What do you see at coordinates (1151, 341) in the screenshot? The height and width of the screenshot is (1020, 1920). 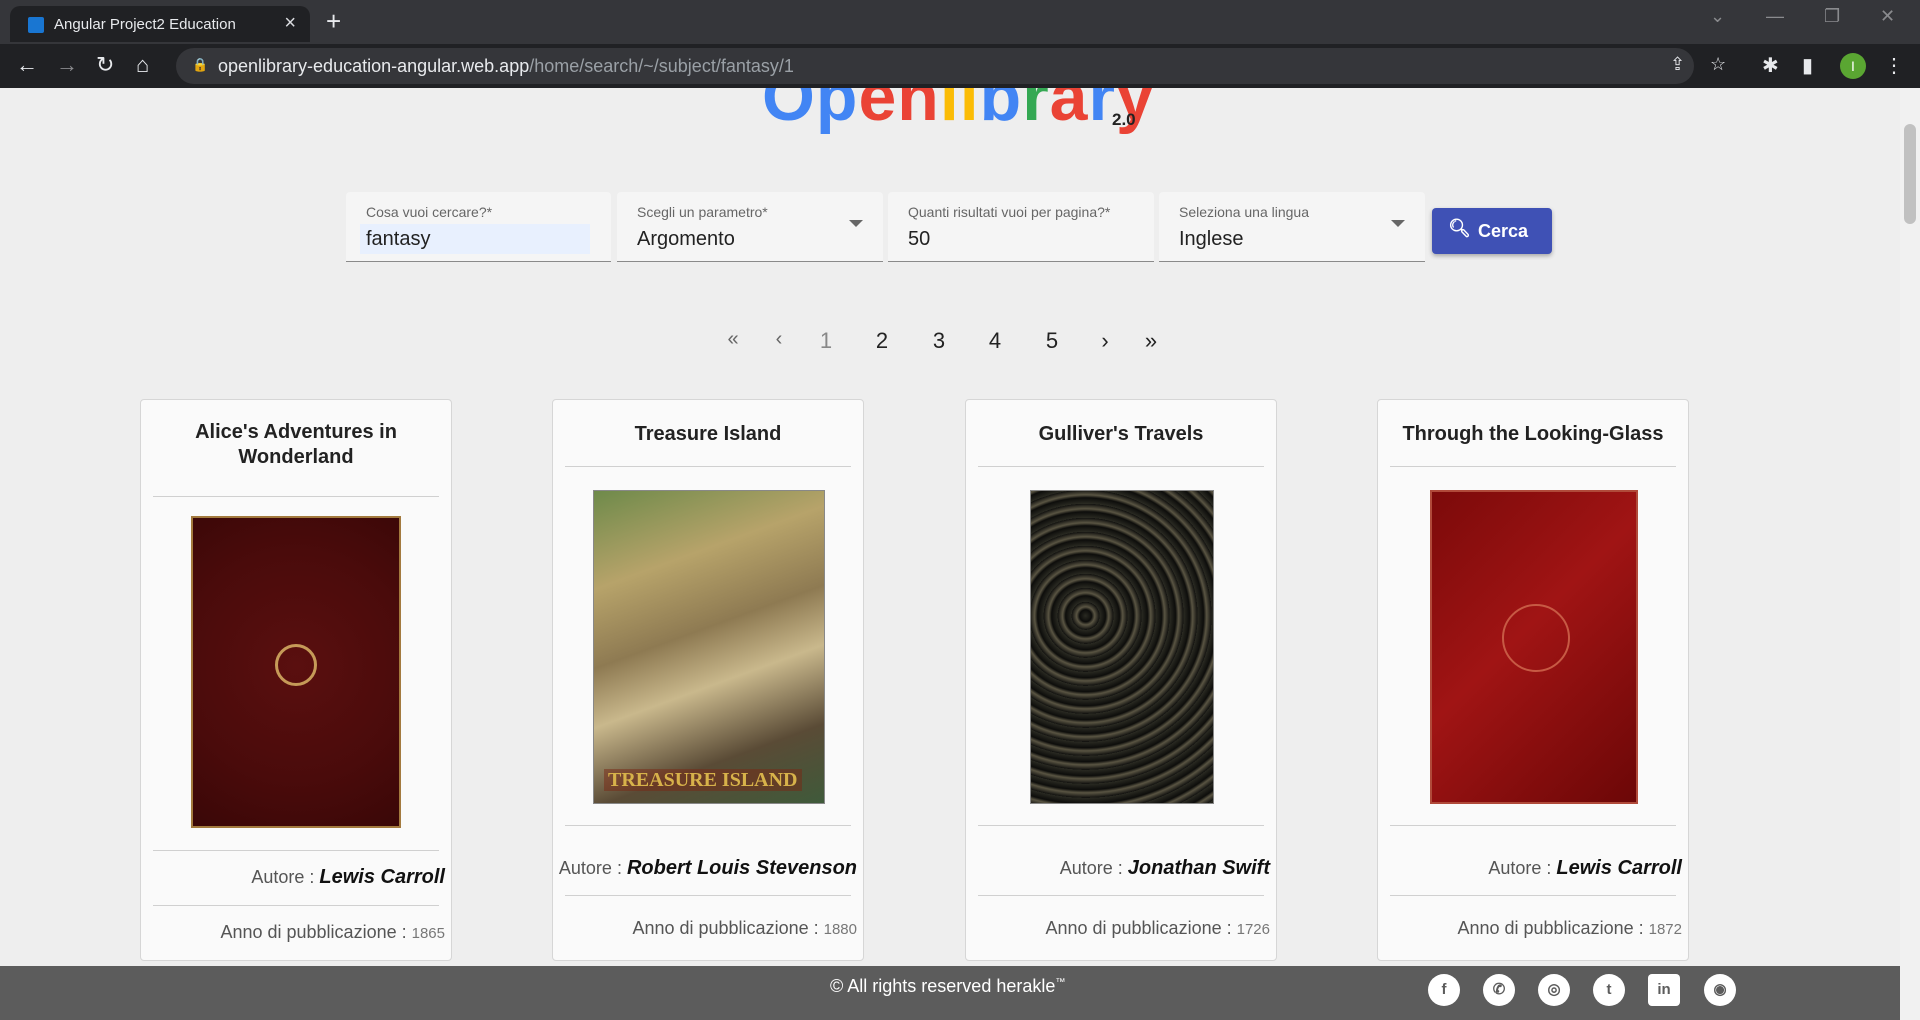 I see `pagination-last: »` at bounding box center [1151, 341].